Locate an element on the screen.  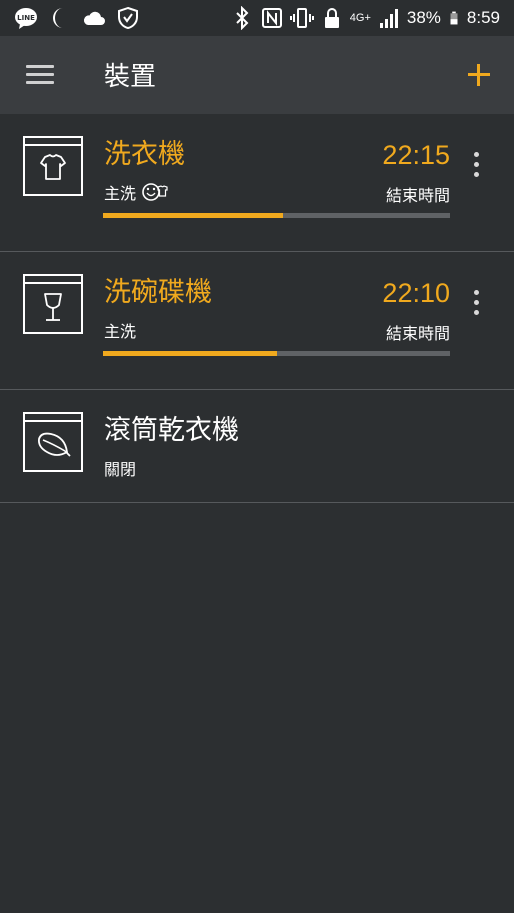
network-type: 4G+ is located at coordinates (360, 18).